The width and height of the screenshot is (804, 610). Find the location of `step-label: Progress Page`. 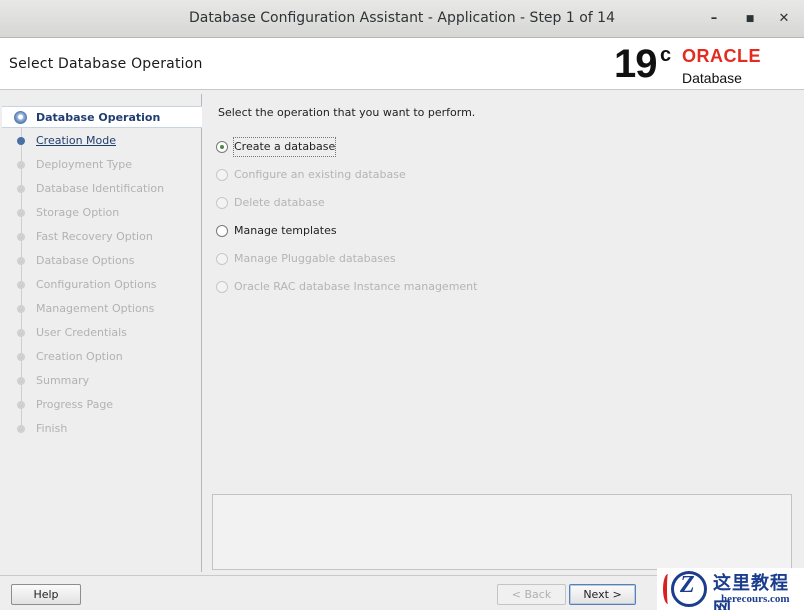

step-label: Progress Page is located at coordinates (75, 404).